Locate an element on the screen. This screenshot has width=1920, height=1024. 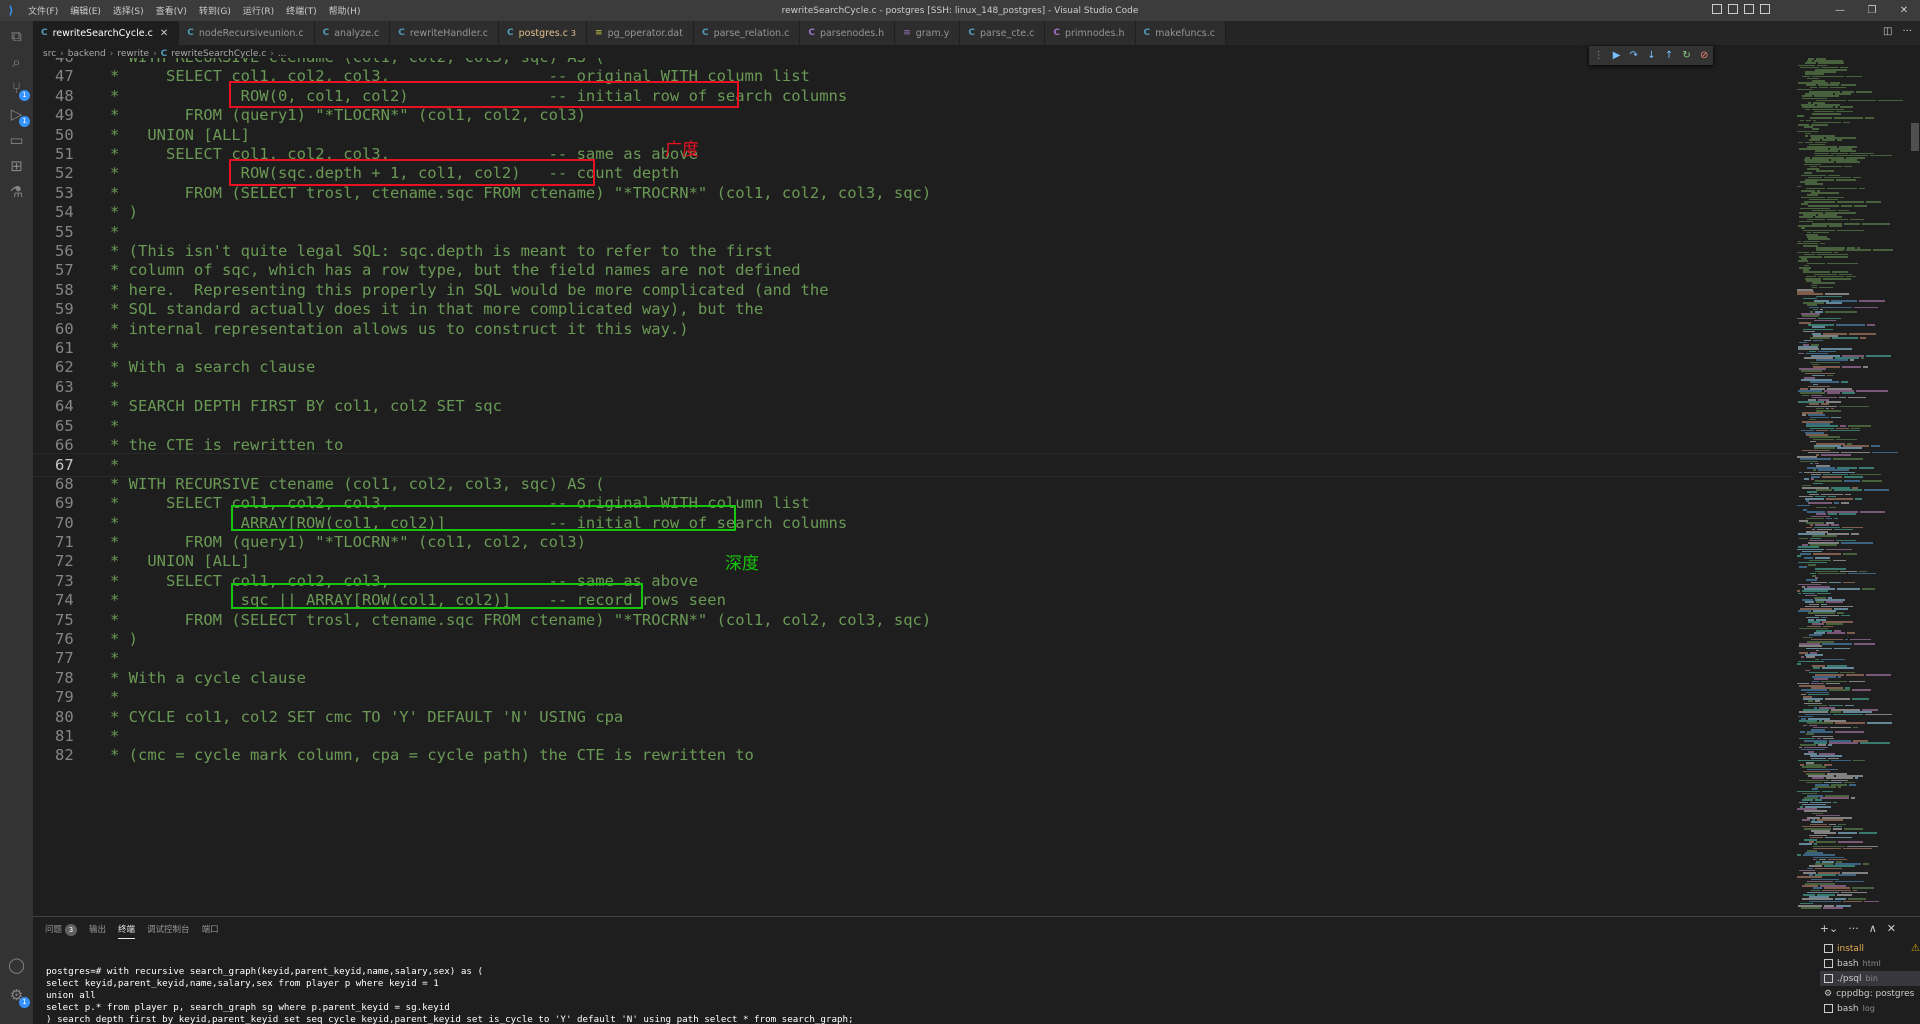
terminal-item-psql: ./psql bin is located at coordinates (1870, 978).